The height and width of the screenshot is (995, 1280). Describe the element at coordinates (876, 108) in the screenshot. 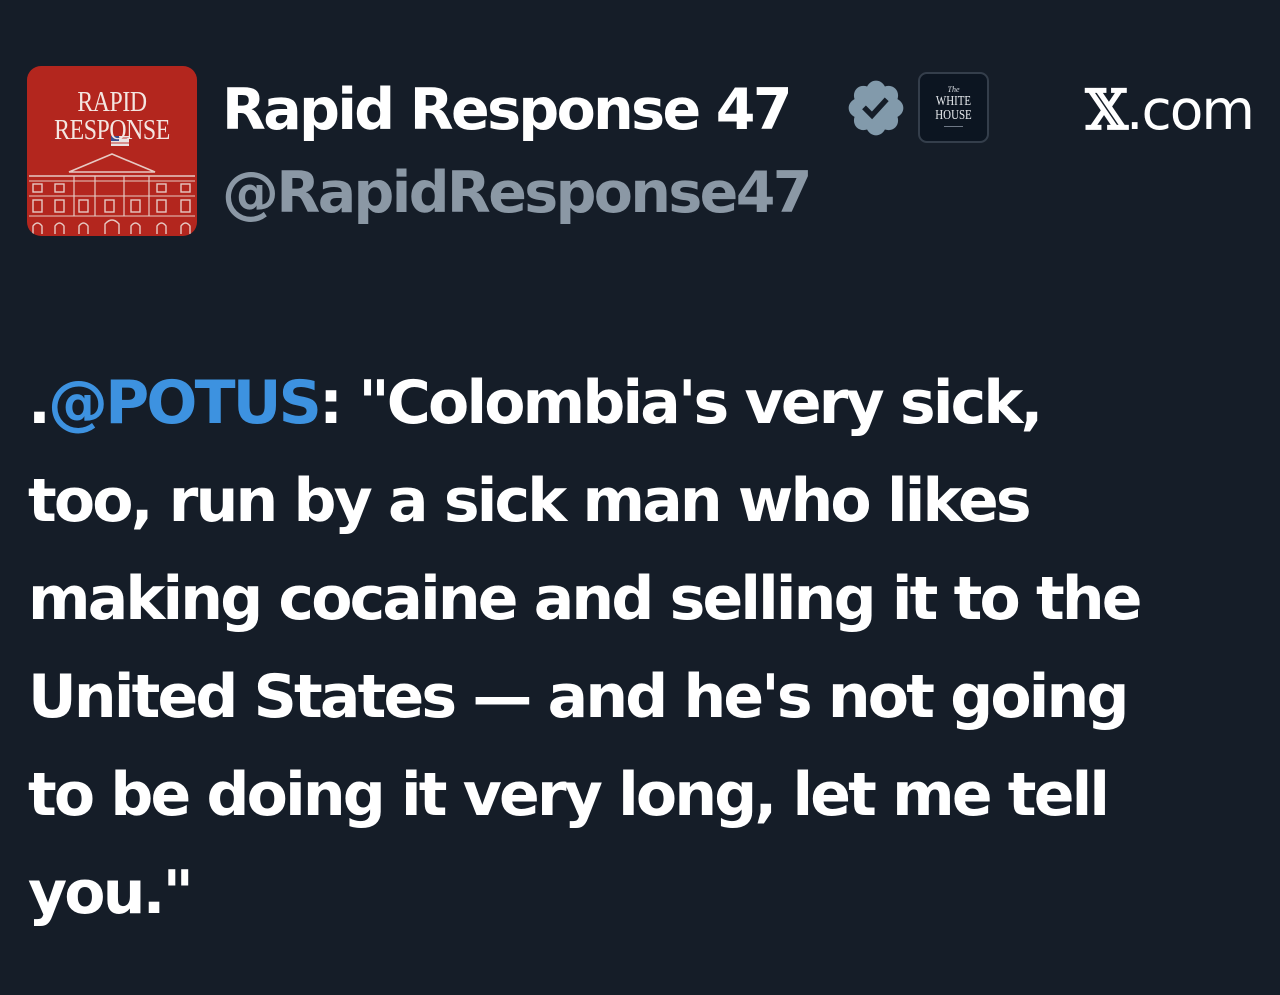

I see `verified-badge-icon` at that location.